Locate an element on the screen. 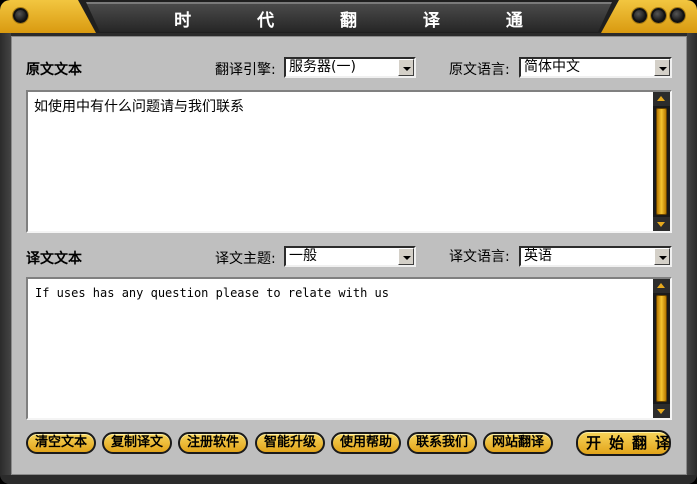  website-translate-button: 网站翻译 is located at coordinates (518, 443).